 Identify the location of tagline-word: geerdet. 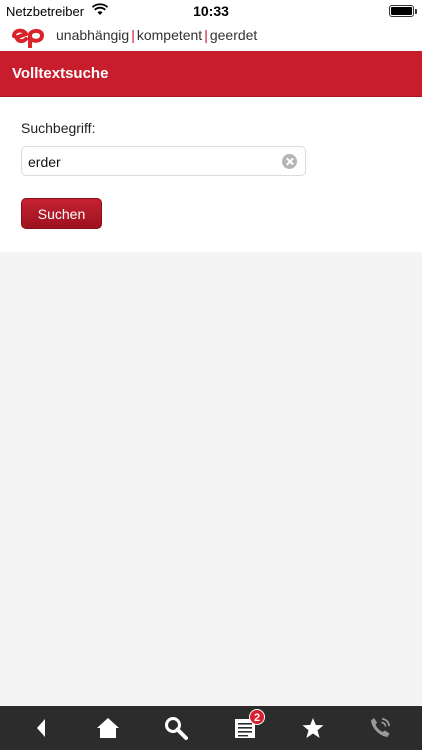
(233, 35).